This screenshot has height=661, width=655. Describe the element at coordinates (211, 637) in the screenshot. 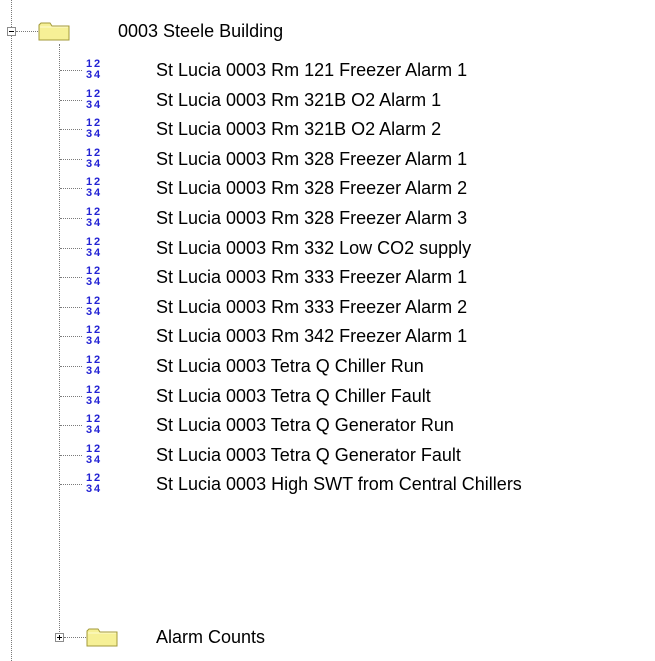

I see `tree-node-label: Alarm Counts` at that location.